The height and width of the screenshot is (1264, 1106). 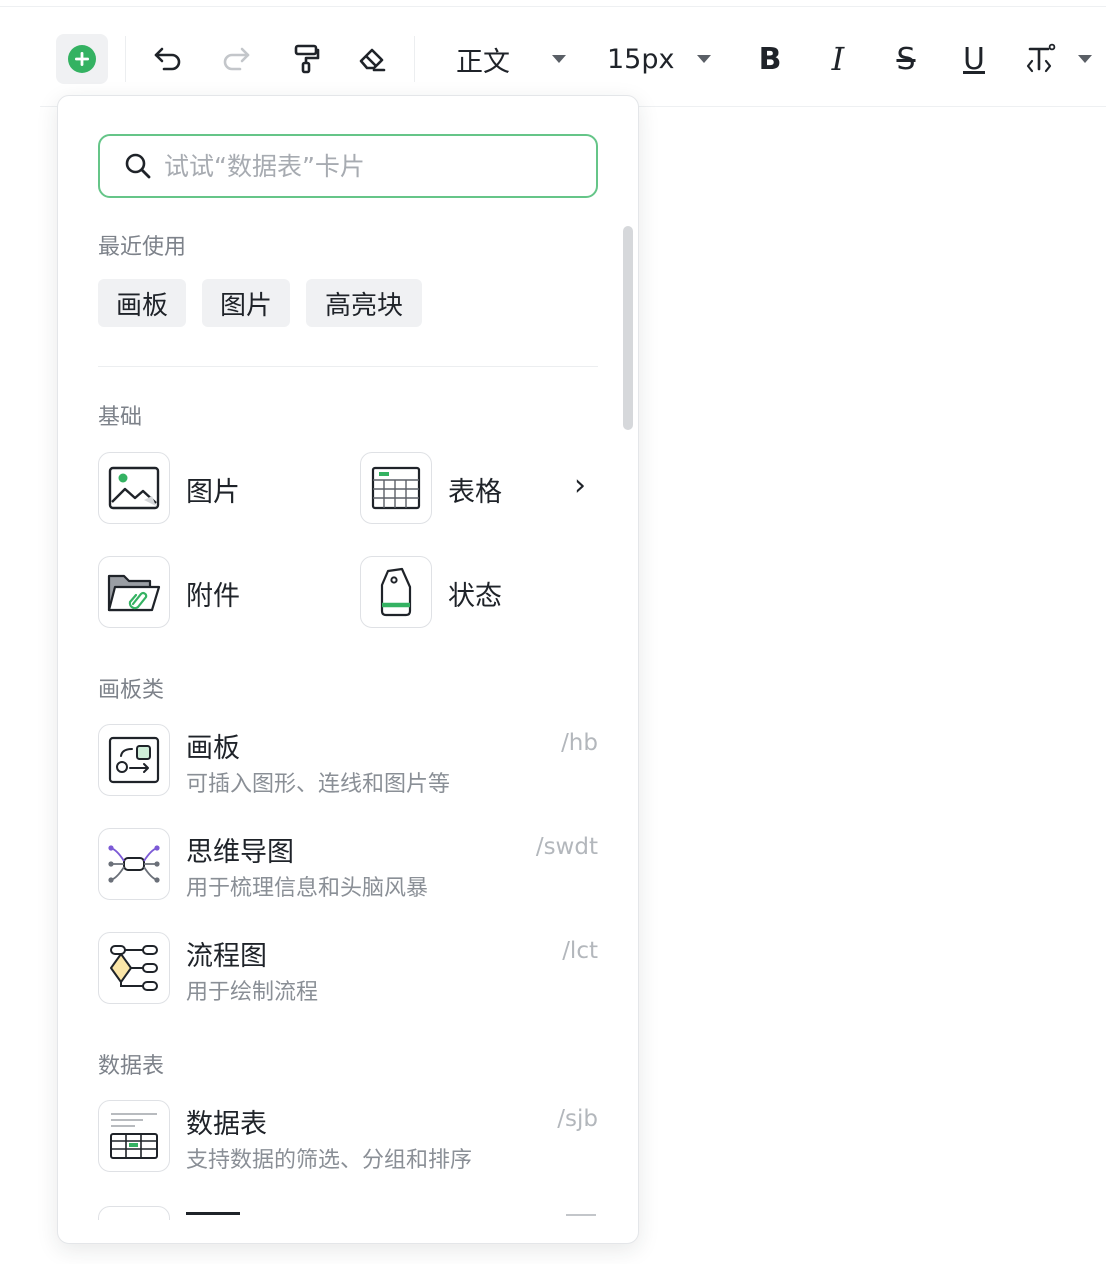 What do you see at coordinates (974, 59) in the screenshot?
I see `underline-button: U` at bounding box center [974, 59].